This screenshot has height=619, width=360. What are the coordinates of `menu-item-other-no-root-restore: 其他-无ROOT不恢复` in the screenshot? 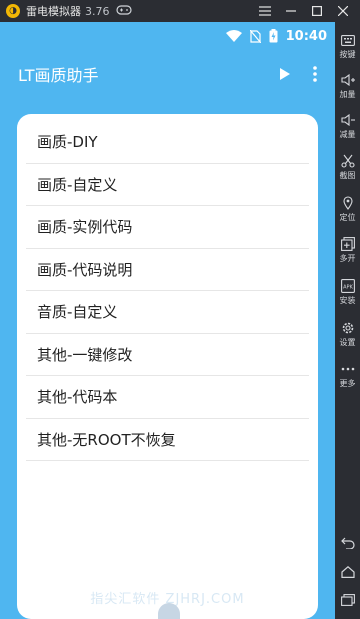 It's located at (167, 440).